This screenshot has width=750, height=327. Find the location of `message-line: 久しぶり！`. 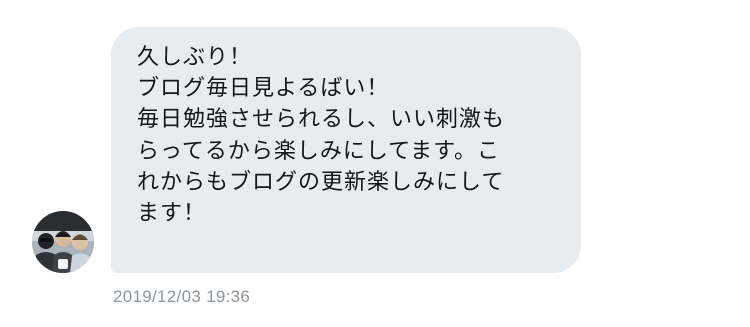

message-line: 久しぶり！ is located at coordinates (195, 57).